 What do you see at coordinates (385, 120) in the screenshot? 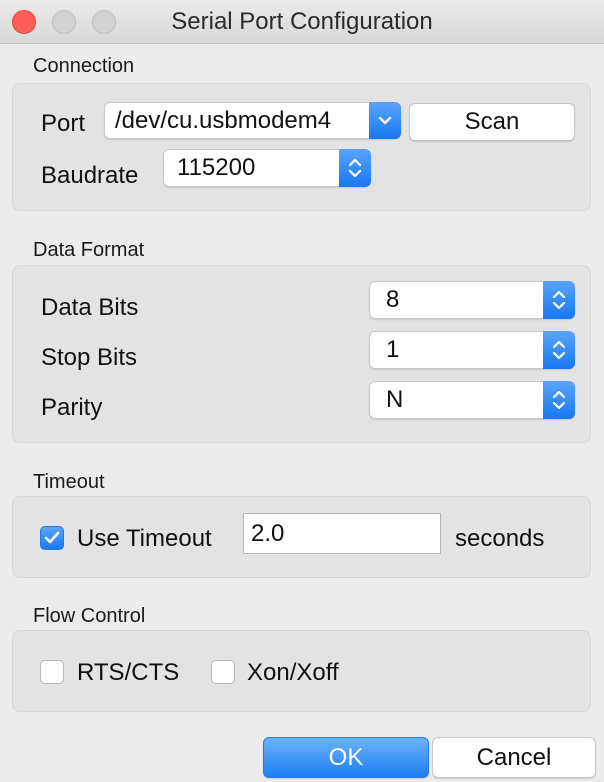
I see `chevron-down-icon` at bounding box center [385, 120].